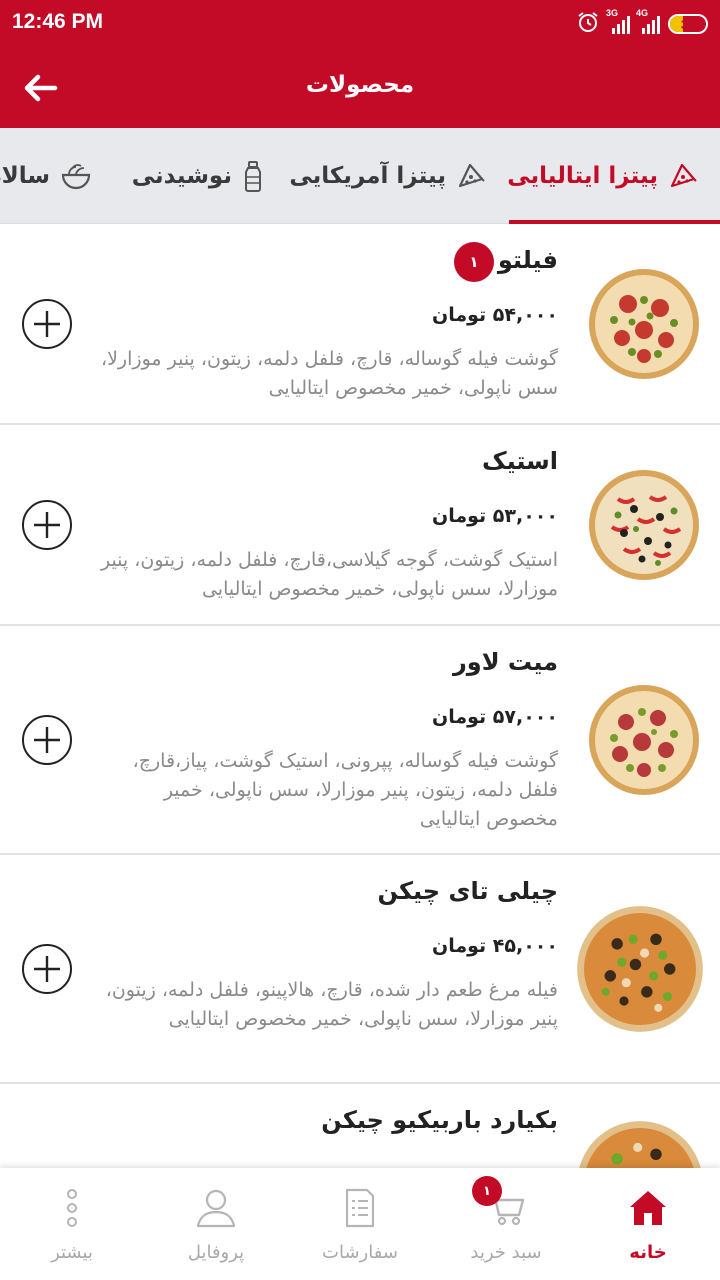 This screenshot has height=1280, width=720. Describe the element at coordinates (253, 176) in the screenshot. I see `bottle-icon` at that location.